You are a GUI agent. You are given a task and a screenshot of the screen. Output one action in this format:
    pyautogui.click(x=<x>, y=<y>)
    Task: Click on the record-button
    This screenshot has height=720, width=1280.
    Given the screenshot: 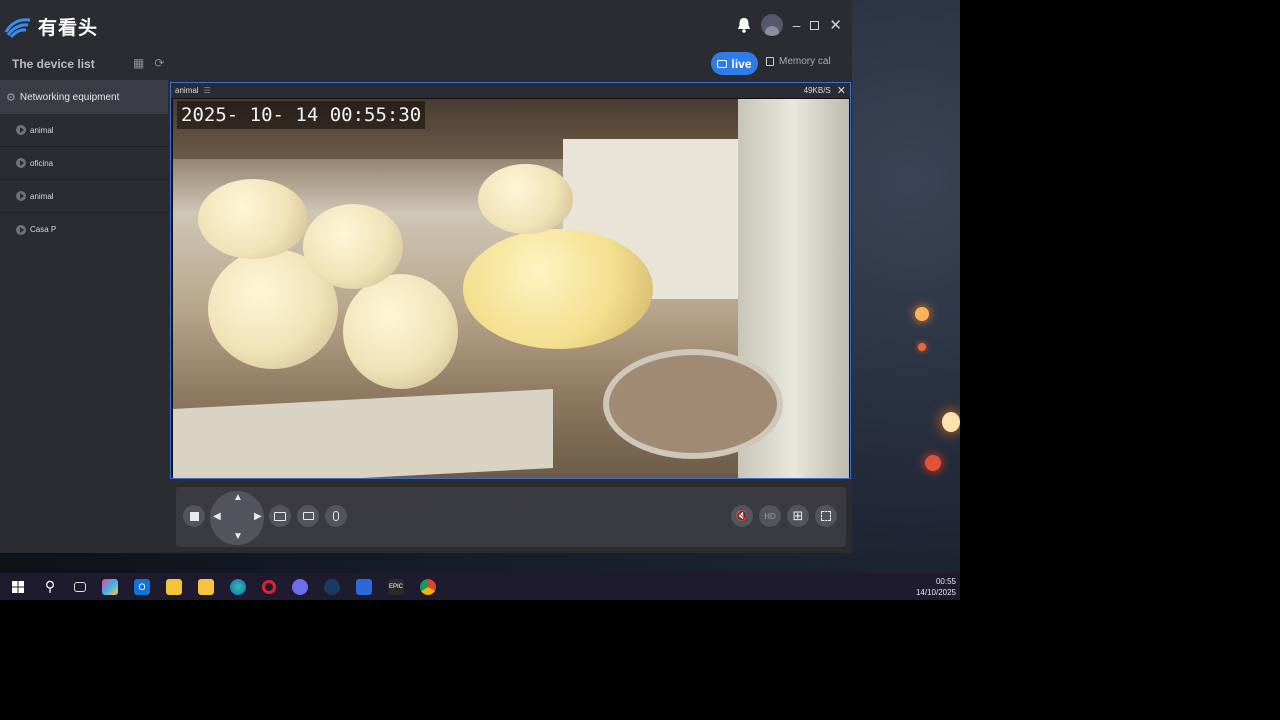 What is the action you would take?
    pyautogui.click(x=308, y=516)
    